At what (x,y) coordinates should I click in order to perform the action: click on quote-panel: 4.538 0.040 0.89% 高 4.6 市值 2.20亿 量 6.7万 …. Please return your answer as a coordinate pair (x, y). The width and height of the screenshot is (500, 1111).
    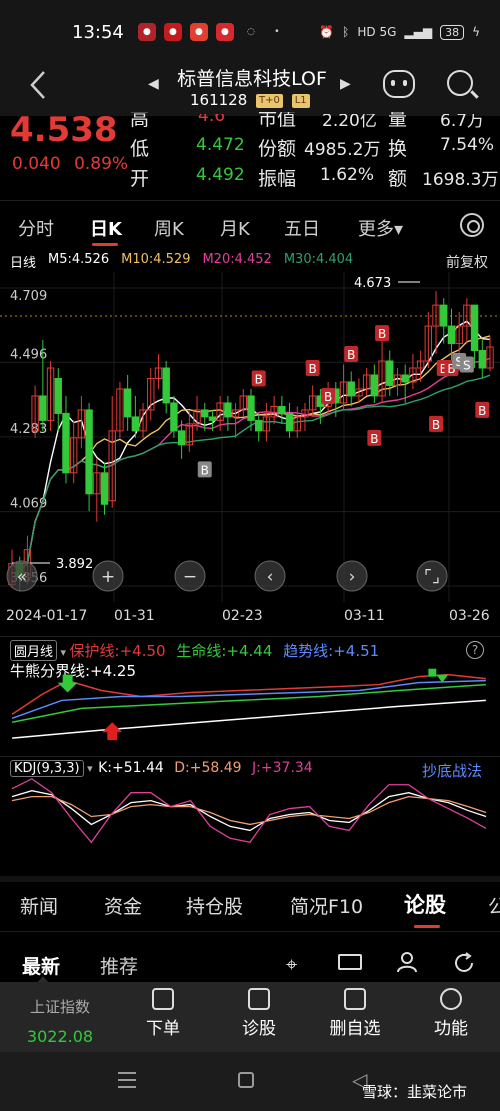
    Looking at the image, I should click on (250, 155).